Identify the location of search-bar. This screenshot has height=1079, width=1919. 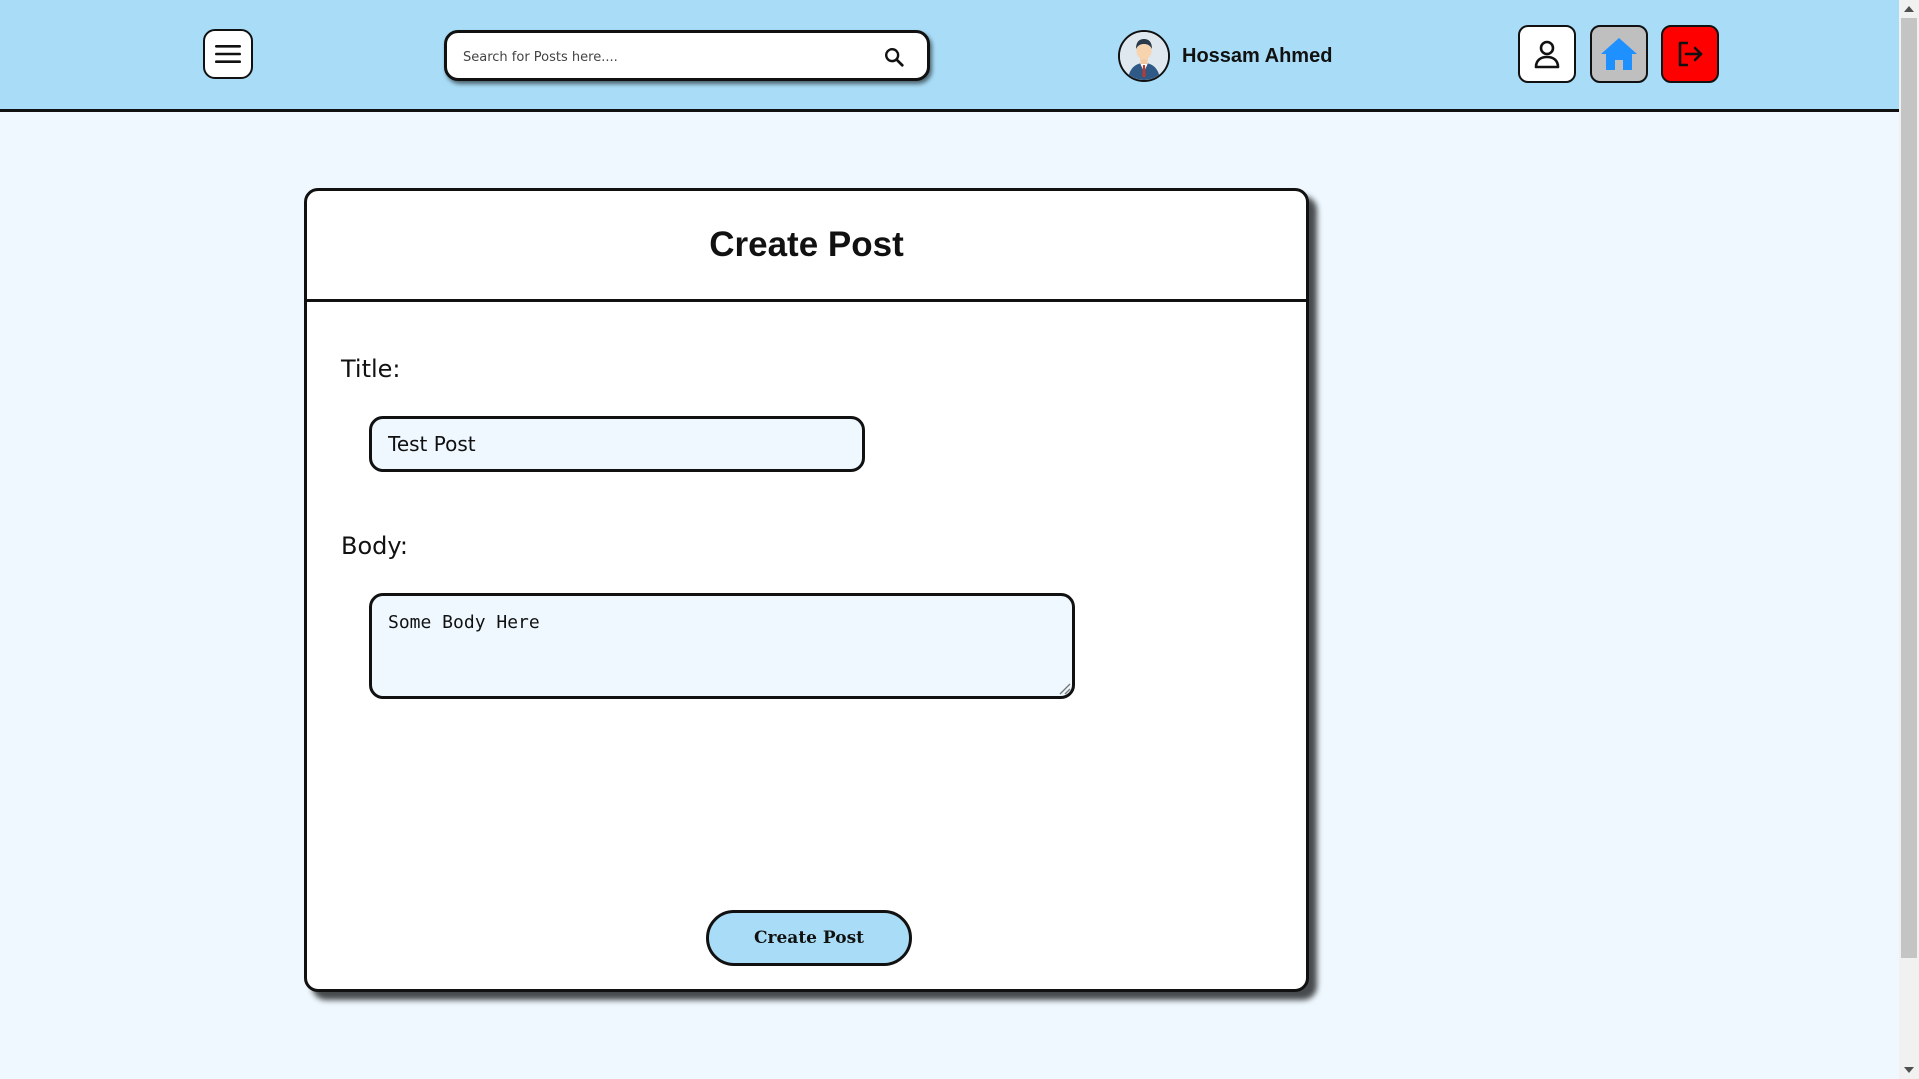
(687, 55).